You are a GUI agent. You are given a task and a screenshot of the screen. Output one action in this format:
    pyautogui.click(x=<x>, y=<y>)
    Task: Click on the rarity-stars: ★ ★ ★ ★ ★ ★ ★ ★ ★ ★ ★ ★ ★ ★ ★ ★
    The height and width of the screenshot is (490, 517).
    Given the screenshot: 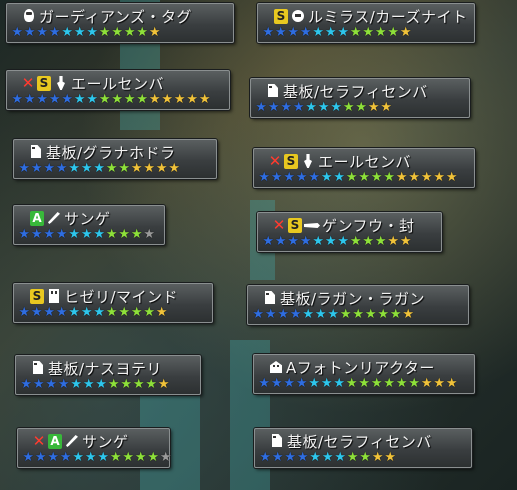 What is the action you would take?
    pyautogui.click(x=358, y=384)
    